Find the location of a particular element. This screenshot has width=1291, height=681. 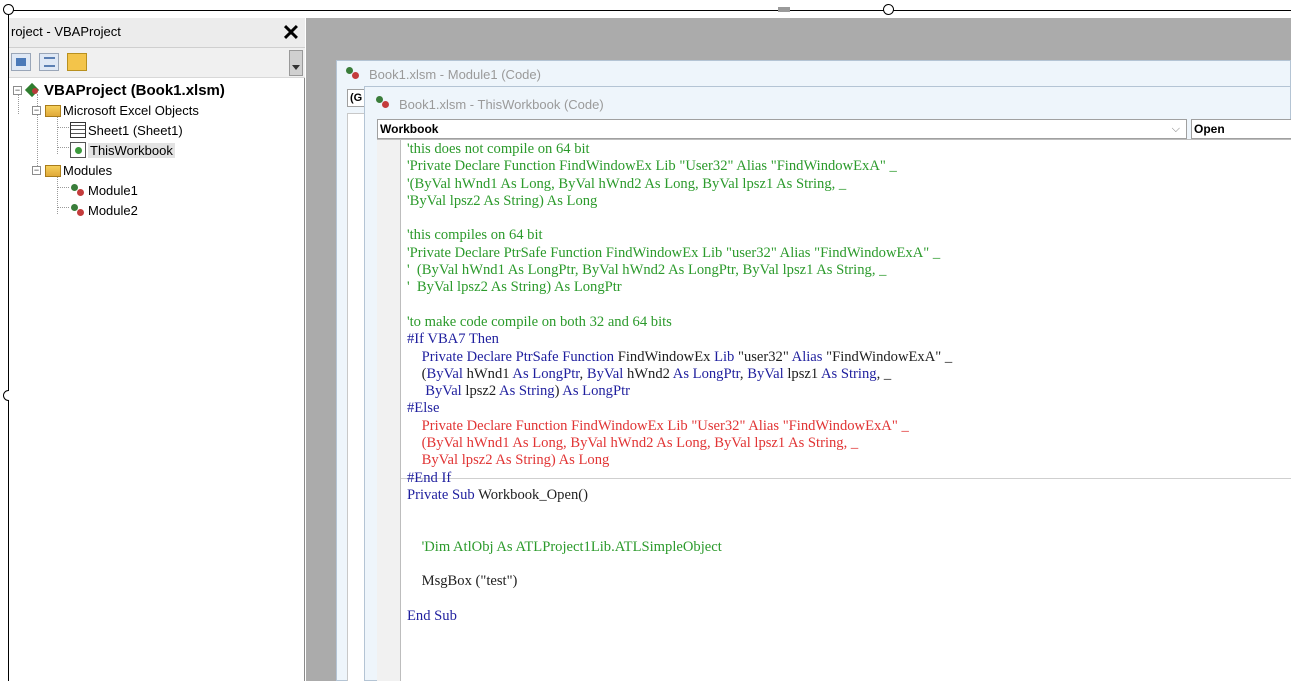

code-token: As String is located at coordinates (527, 391).